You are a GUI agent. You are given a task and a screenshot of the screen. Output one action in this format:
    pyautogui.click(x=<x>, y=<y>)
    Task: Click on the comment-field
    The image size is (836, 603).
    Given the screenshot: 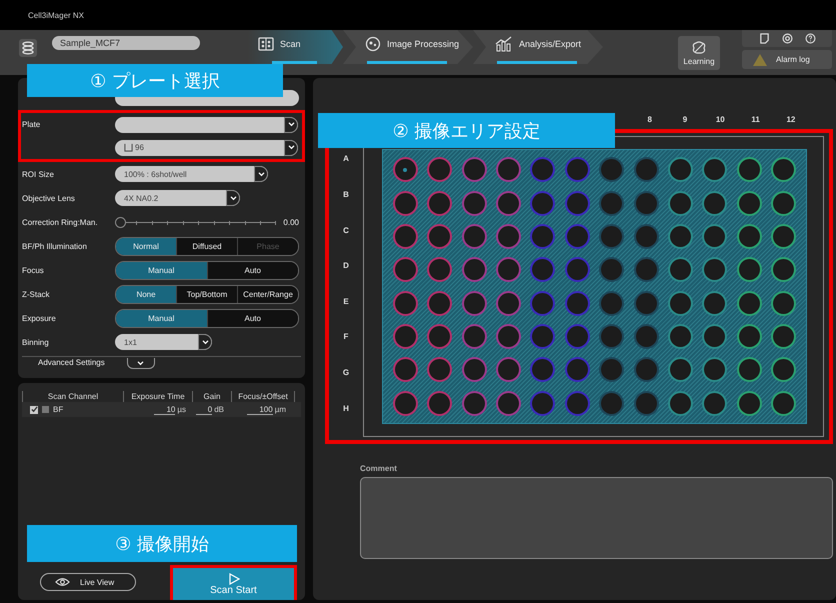 What is the action you would take?
    pyautogui.click(x=596, y=518)
    